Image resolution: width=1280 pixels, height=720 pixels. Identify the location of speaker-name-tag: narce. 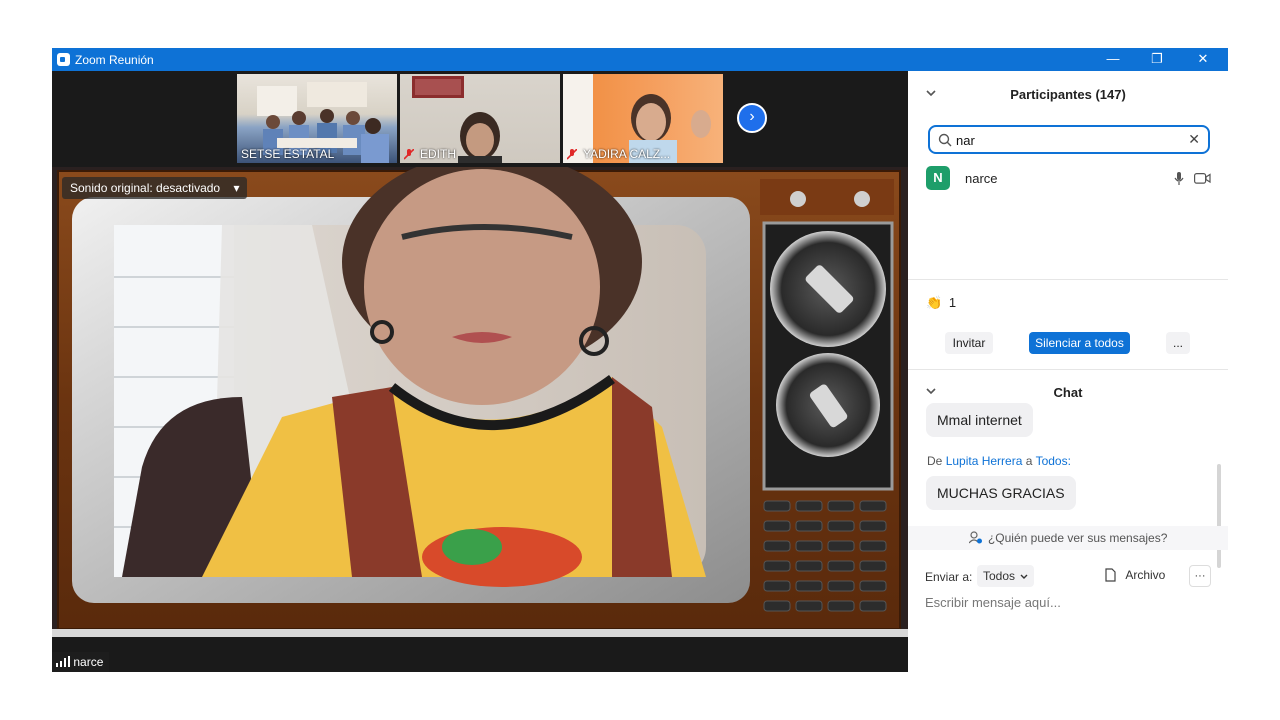
(81, 662).